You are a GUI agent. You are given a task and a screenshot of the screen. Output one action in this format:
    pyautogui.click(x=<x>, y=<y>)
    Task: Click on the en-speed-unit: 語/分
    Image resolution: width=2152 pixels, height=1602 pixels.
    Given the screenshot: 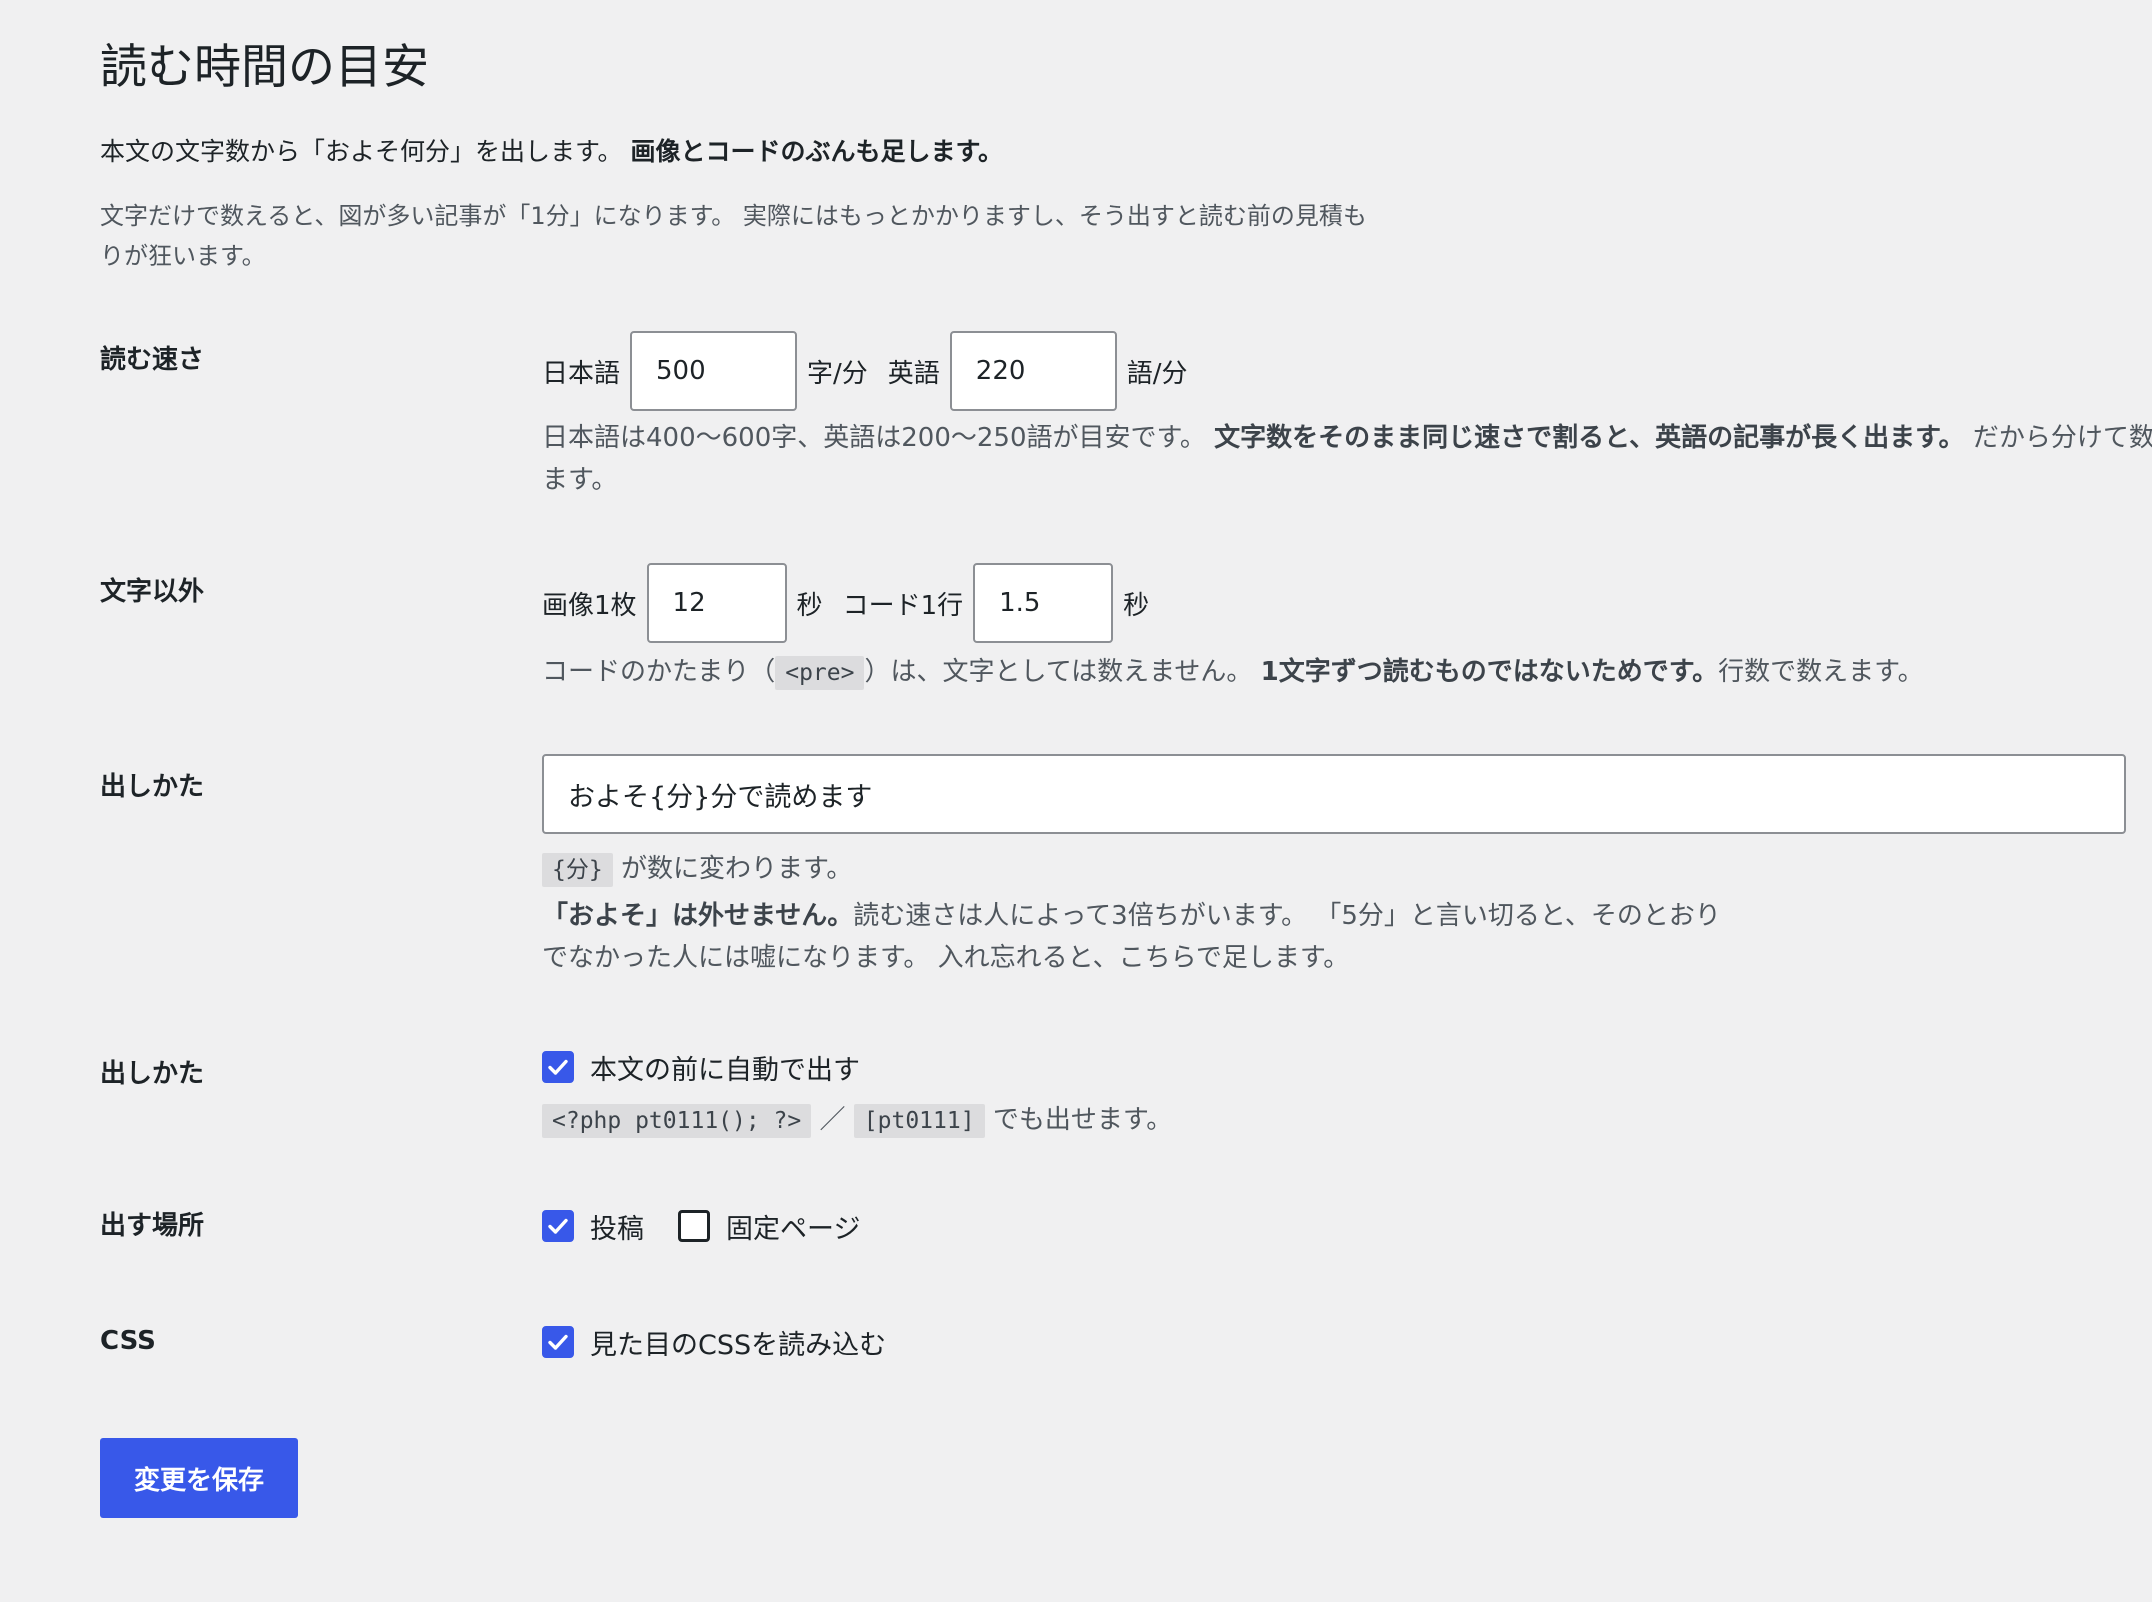 What is the action you would take?
    pyautogui.click(x=1157, y=373)
    